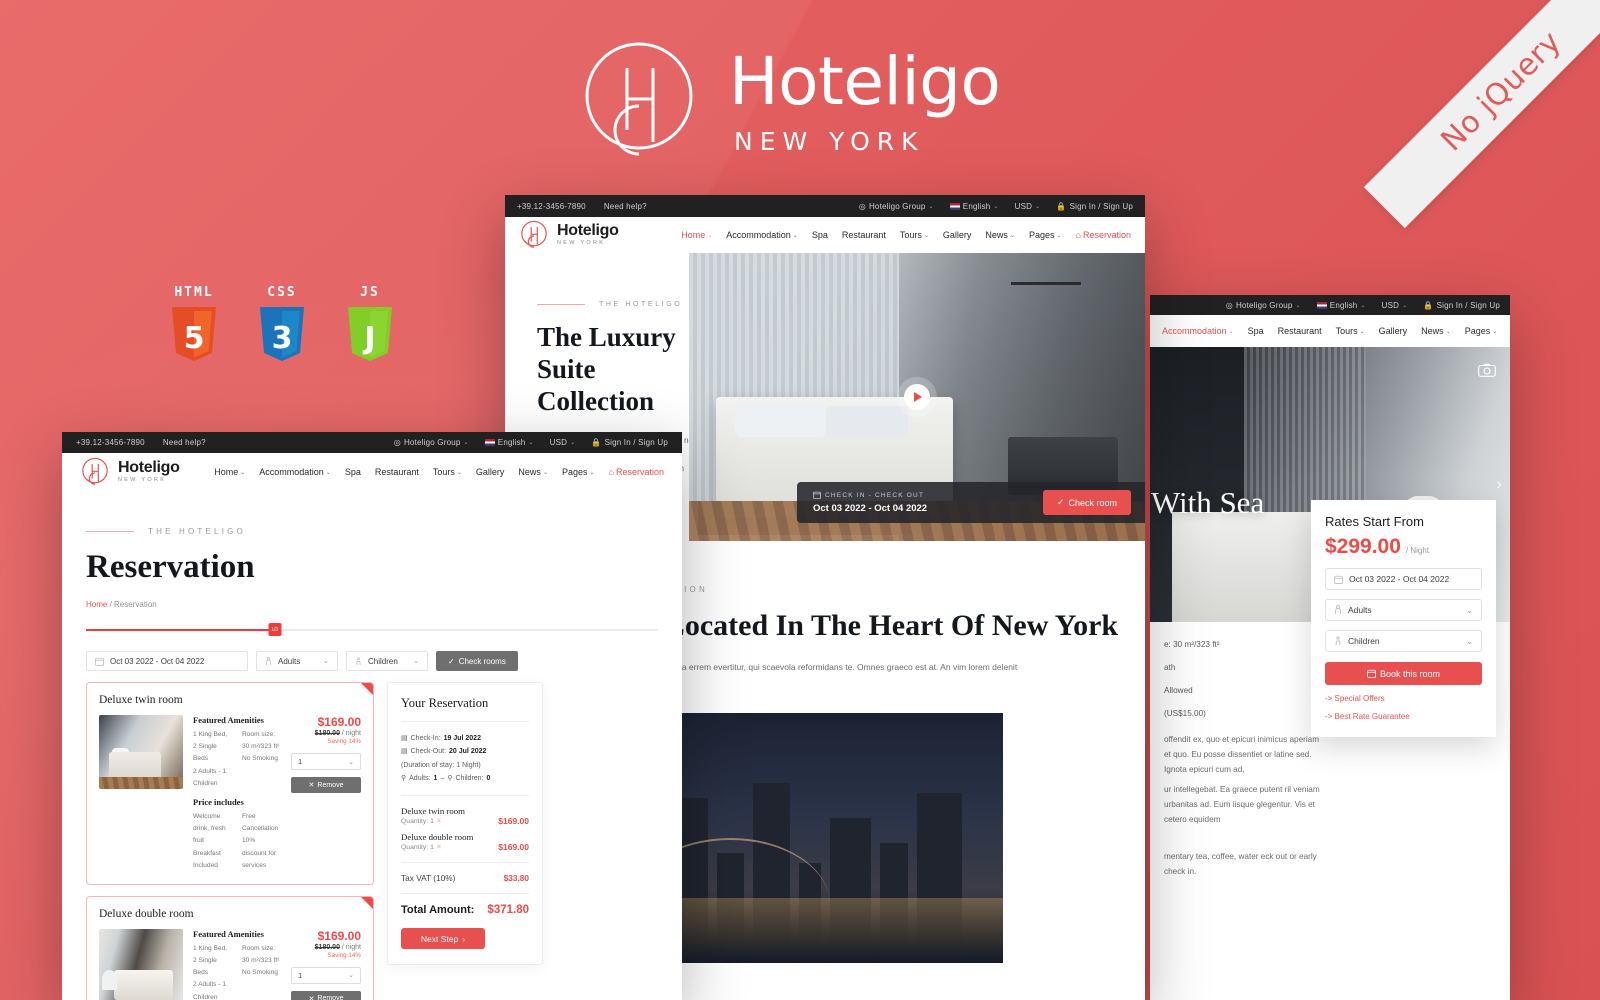  I want to click on selected-corner-badge, so click(367, 689).